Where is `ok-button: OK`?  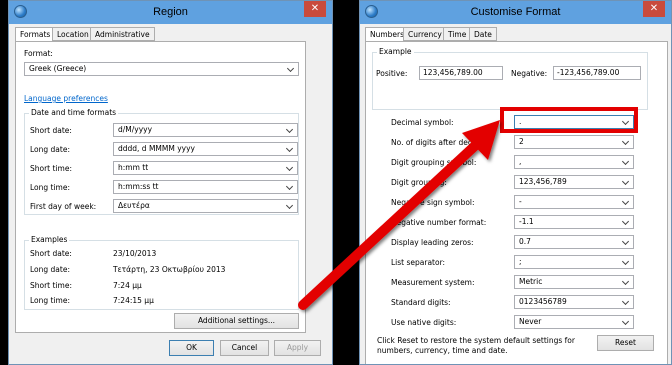
ok-button: OK is located at coordinates (191, 348).